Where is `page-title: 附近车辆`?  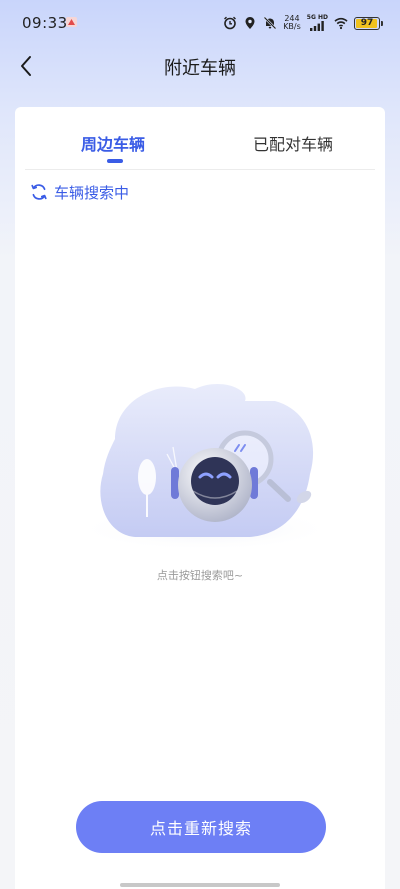
page-title: 附近车辆 is located at coordinates (200, 68).